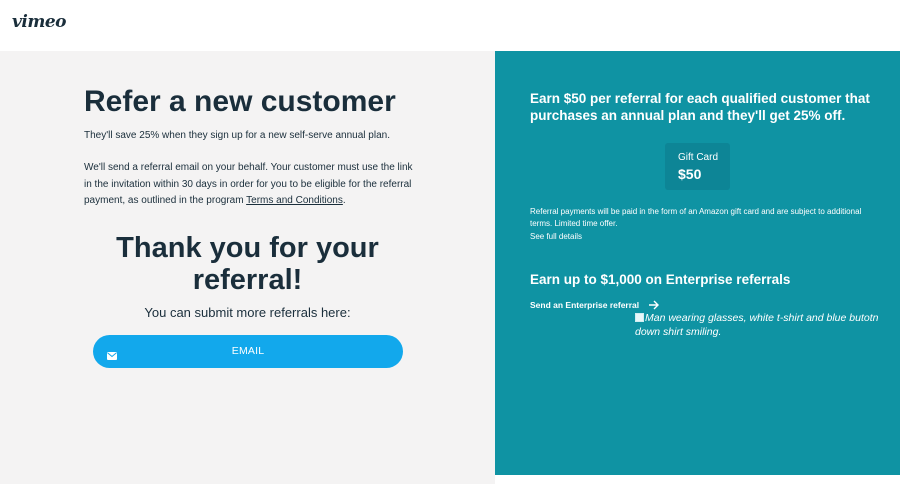 This screenshot has height=484, width=900. Describe the element at coordinates (240, 101) in the screenshot. I see `page-title: Refer a new customer` at that location.